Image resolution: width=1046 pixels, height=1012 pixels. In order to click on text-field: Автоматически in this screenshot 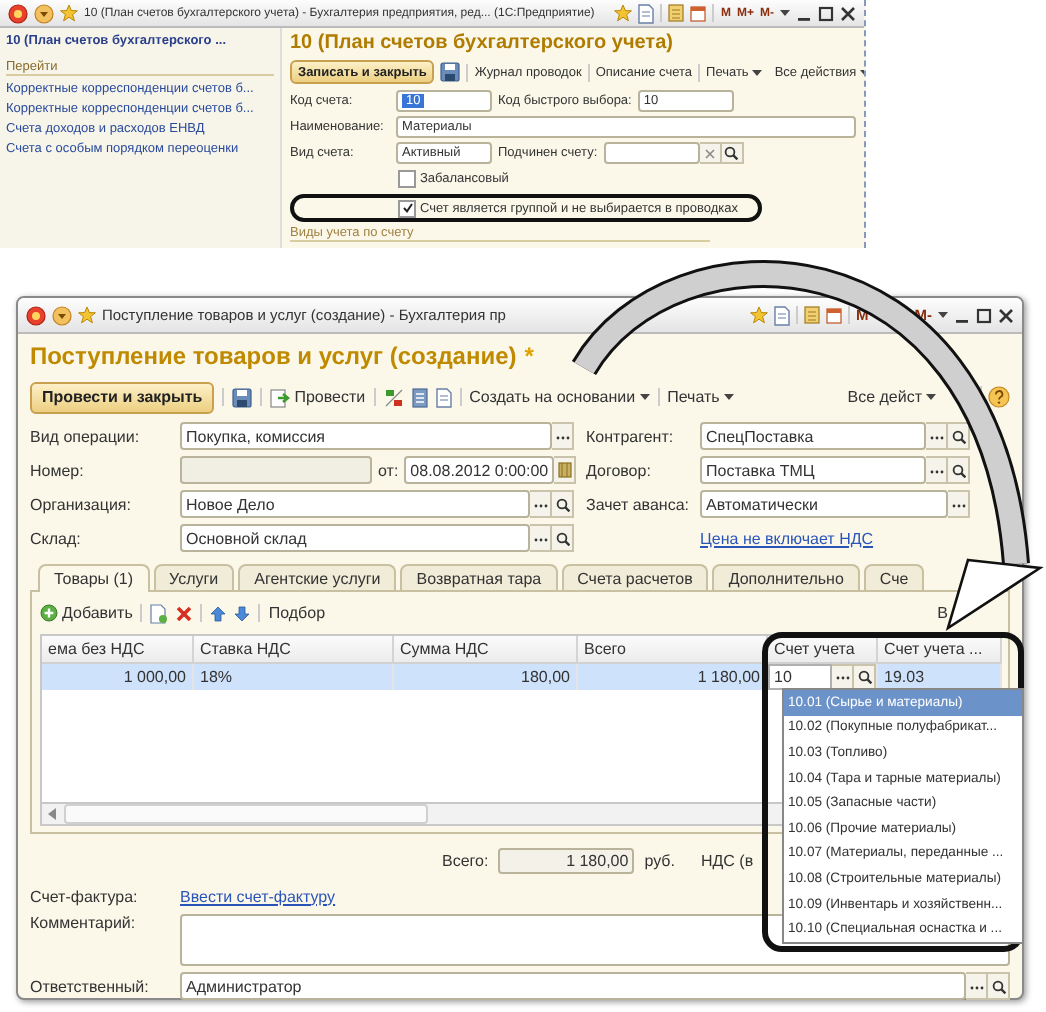, I will do `click(824, 504)`.